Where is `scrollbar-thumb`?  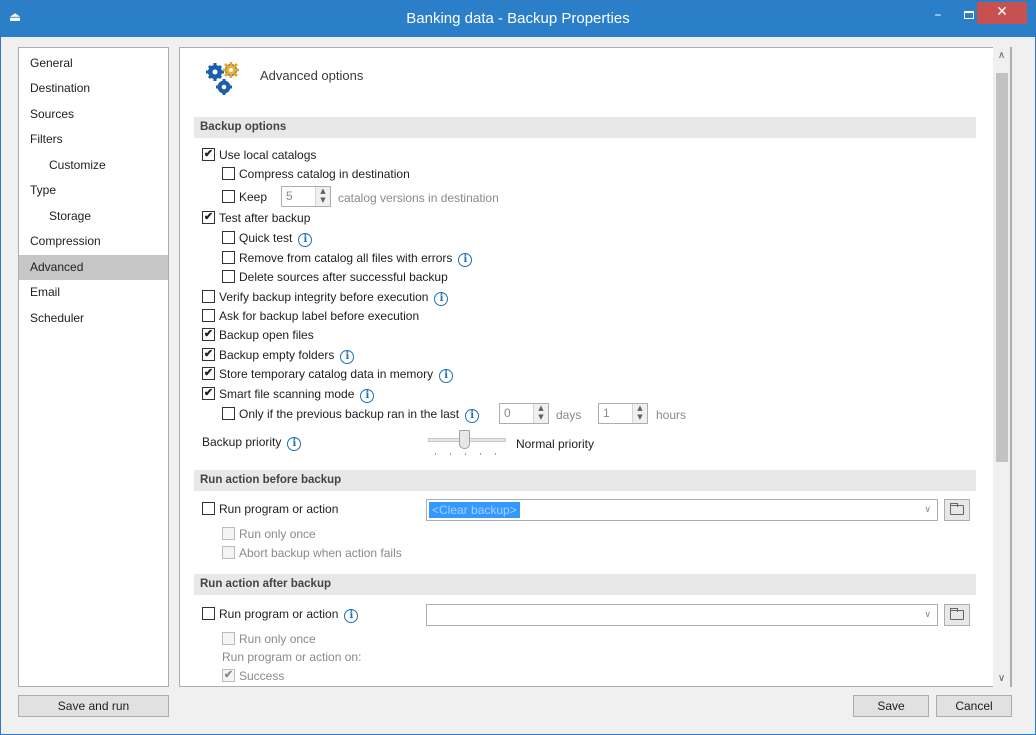 scrollbar-thumb is located at coordinates (1002, 267).